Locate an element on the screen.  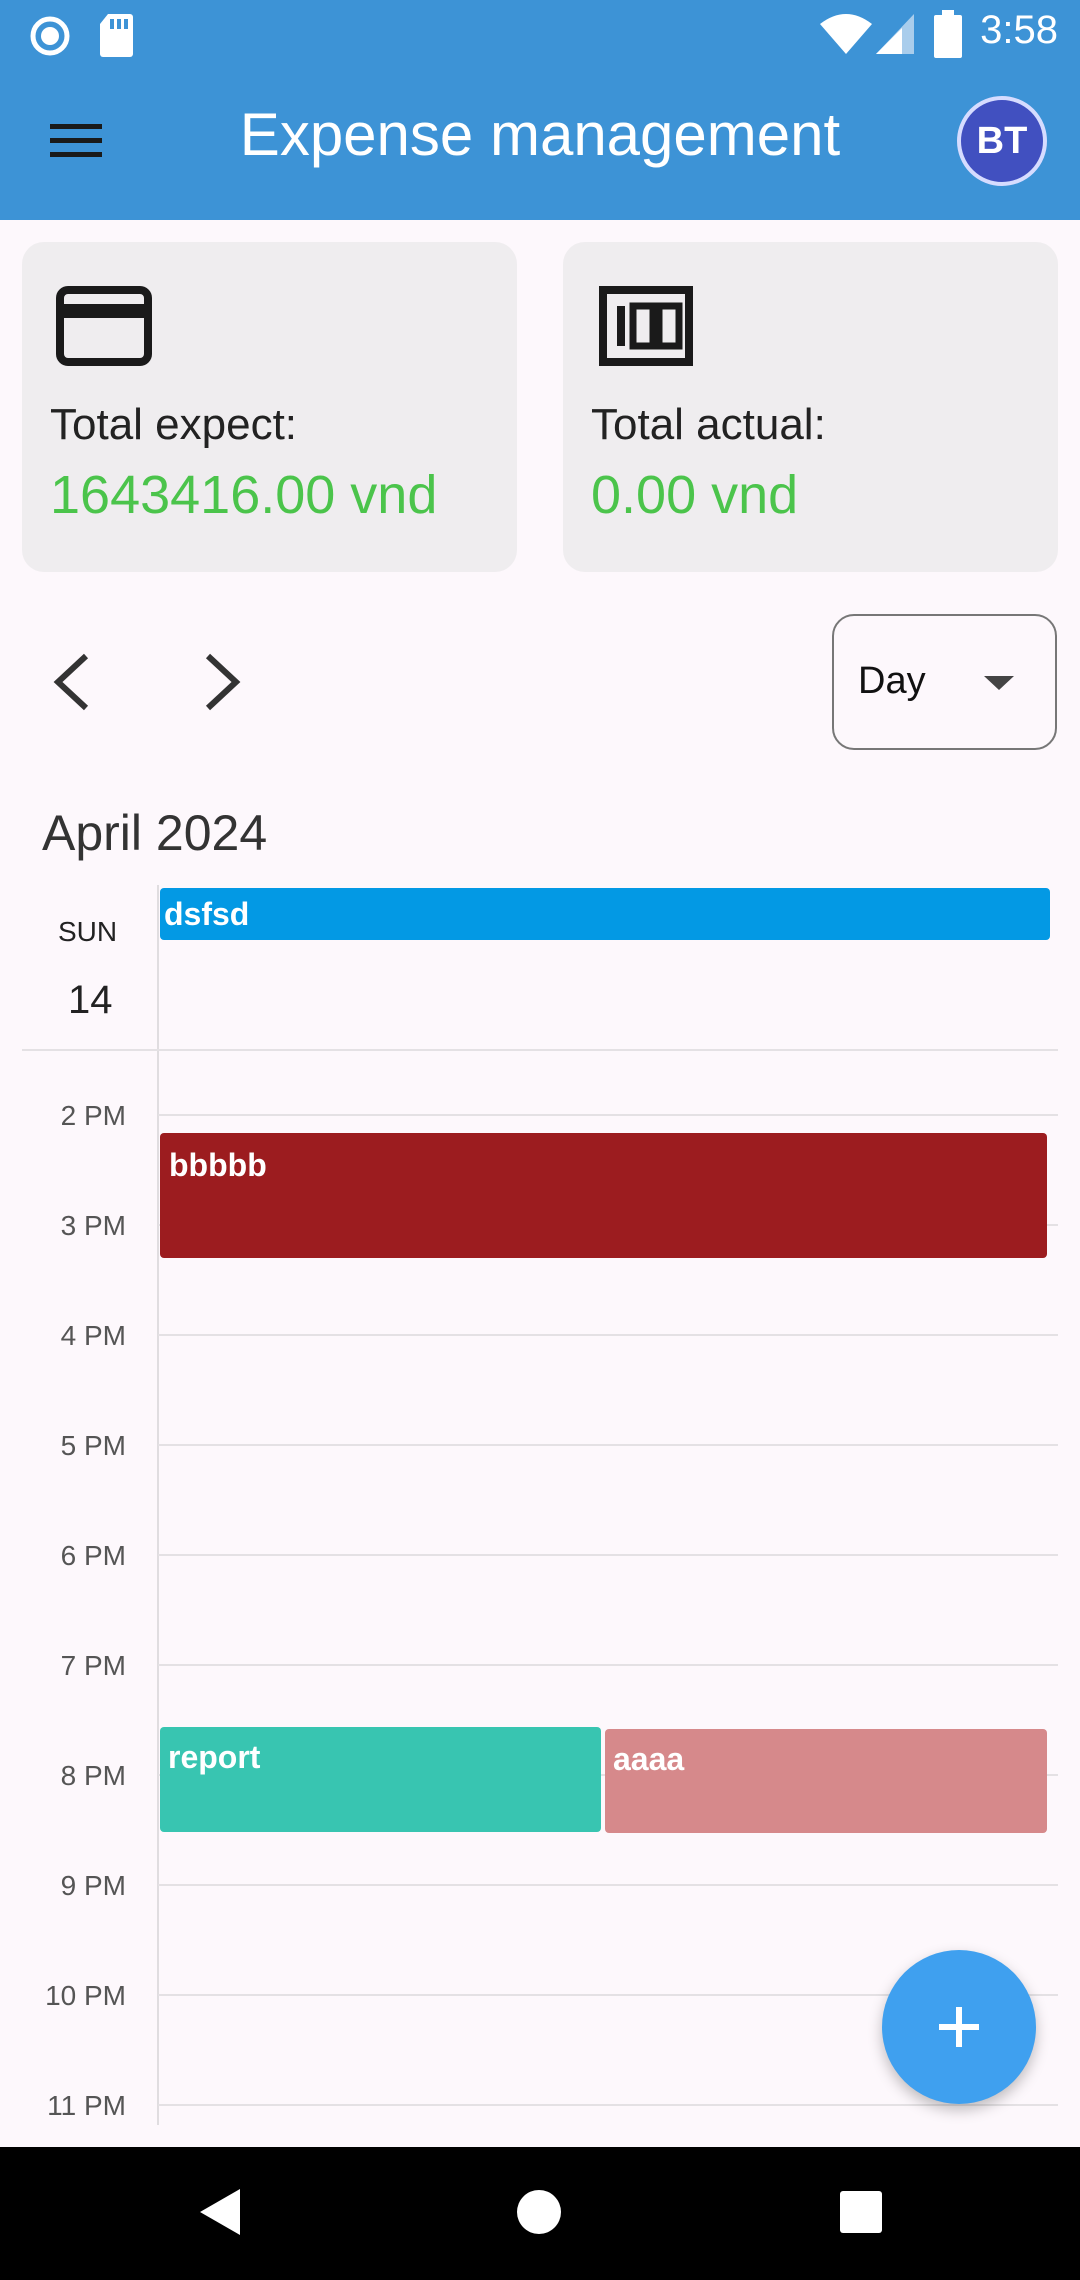
event-title: report is located at coordinates (214, 1757).